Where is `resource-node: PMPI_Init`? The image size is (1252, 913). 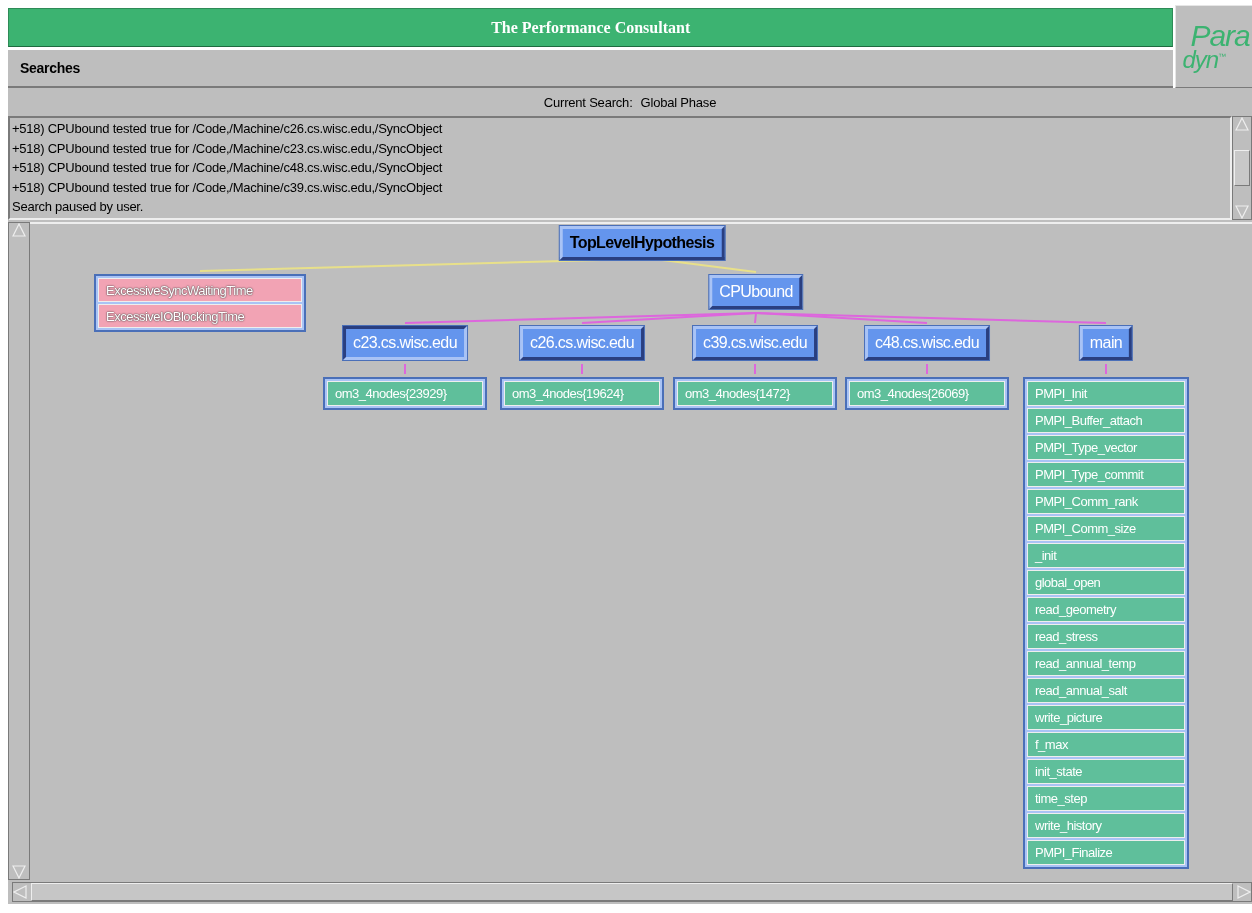
resource-node: PMPI_Init is located at coordinates (1106, 393).